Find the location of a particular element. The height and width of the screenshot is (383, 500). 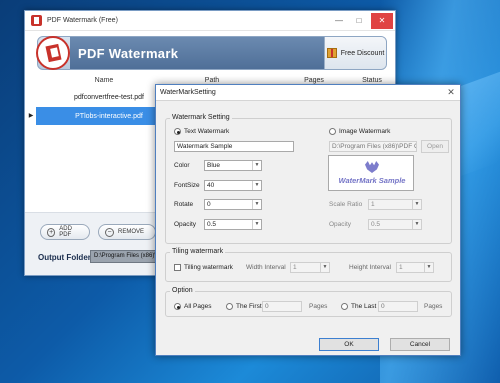

image-path-input: D:\Program Files (x86)\PDF Co is located at coordinates (373, 146).